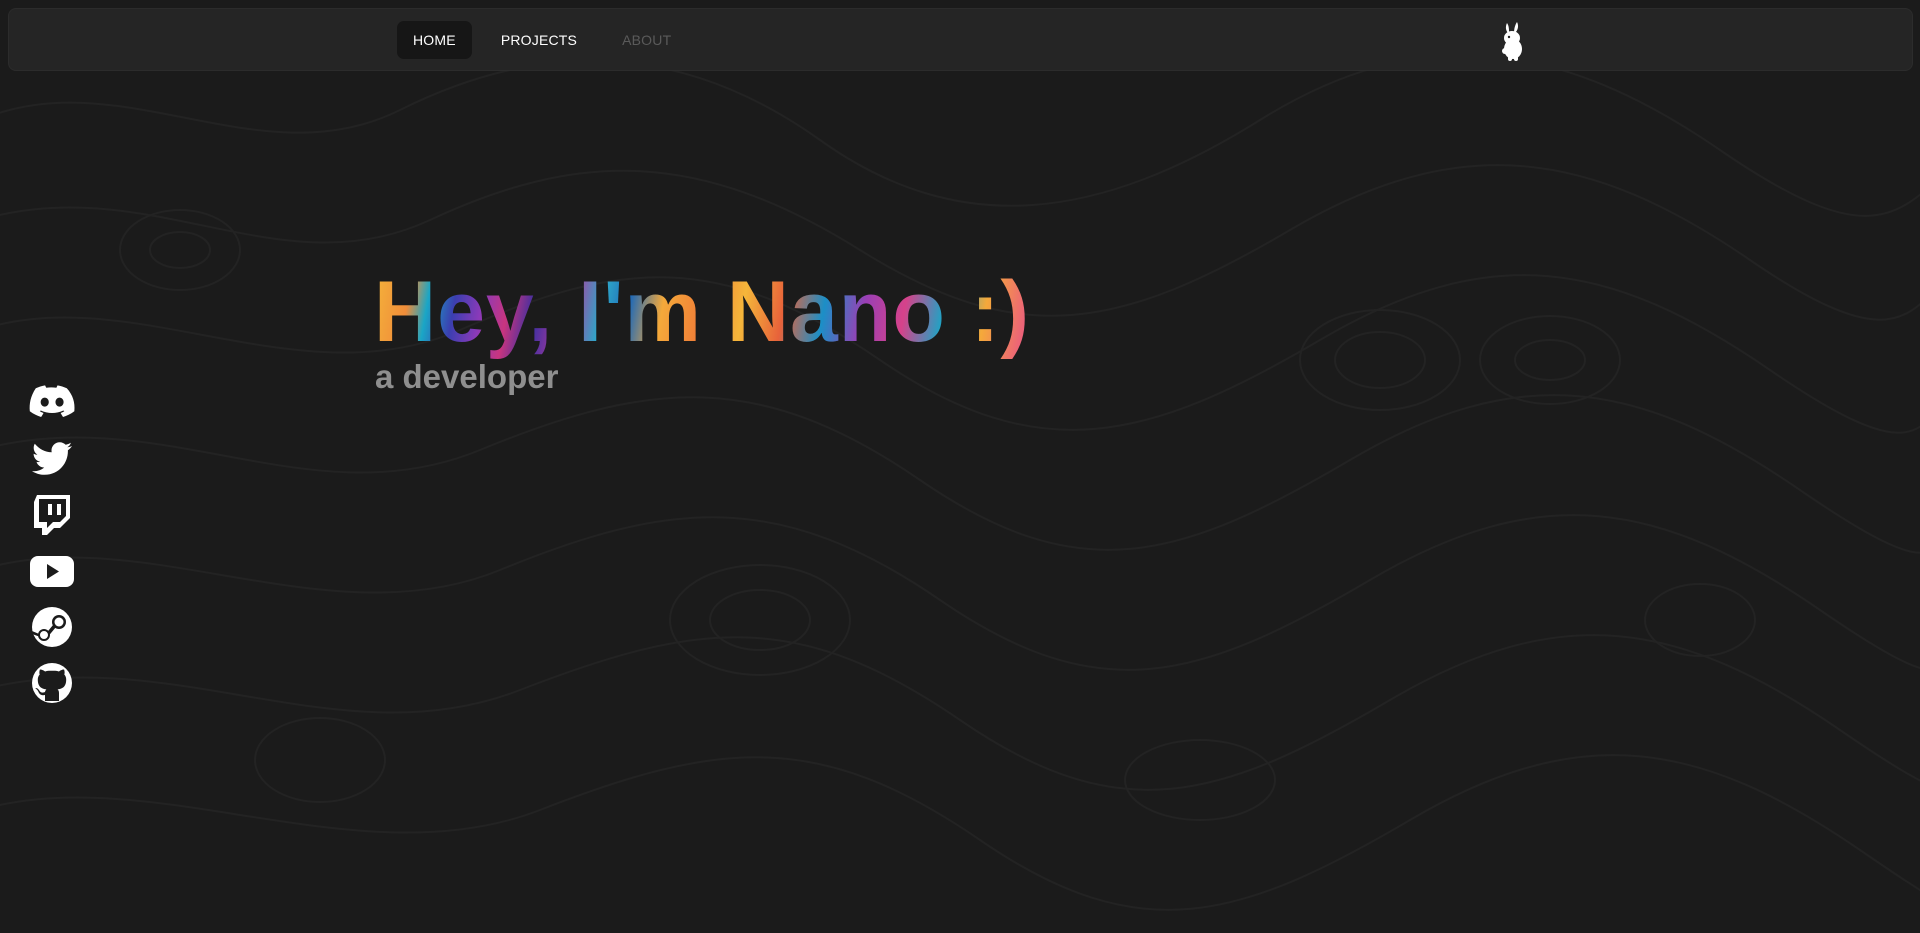 Image resolution: width=1920 pixels, height=933 pixels. I want to click on nav-projects-link: PROJECTS, so click(539, 40).